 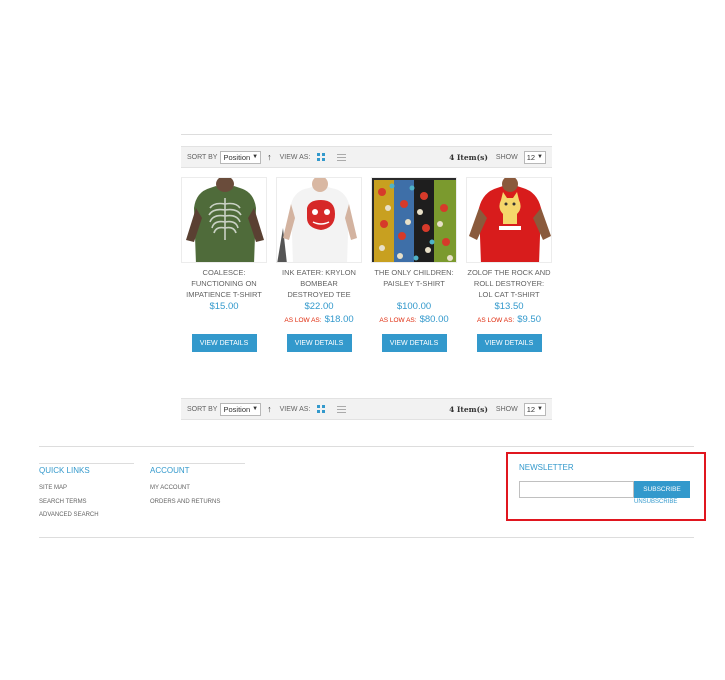 What do you see at coordinates (414, 306) in the screenshot?
I see `product-price: $100.00` at bounding box center [414, 306].